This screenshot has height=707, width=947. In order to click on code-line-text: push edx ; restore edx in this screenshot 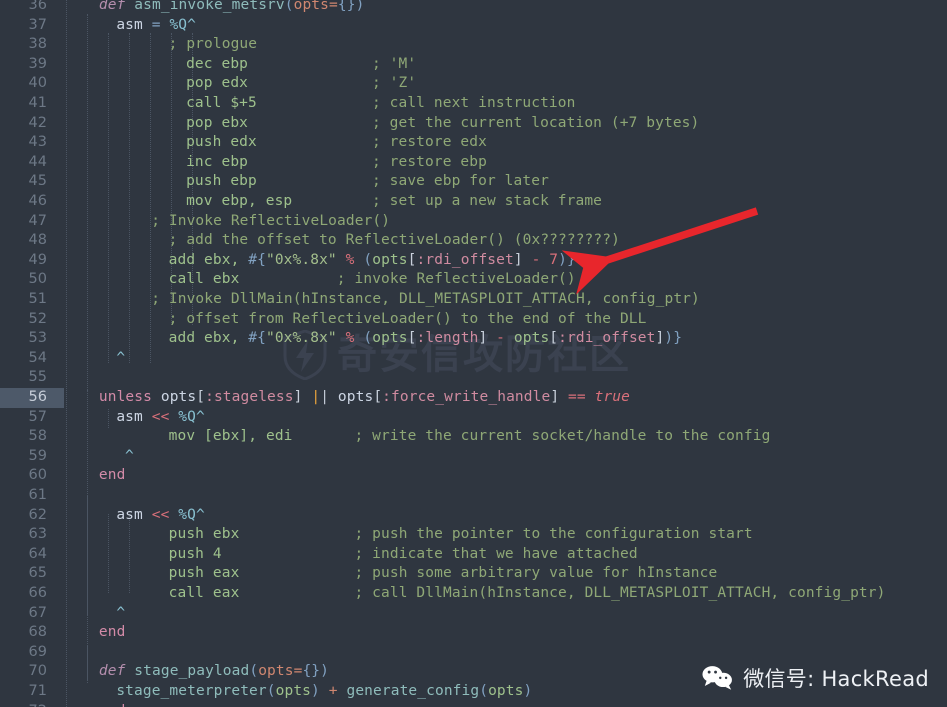, I will do `click(336, 142)`.